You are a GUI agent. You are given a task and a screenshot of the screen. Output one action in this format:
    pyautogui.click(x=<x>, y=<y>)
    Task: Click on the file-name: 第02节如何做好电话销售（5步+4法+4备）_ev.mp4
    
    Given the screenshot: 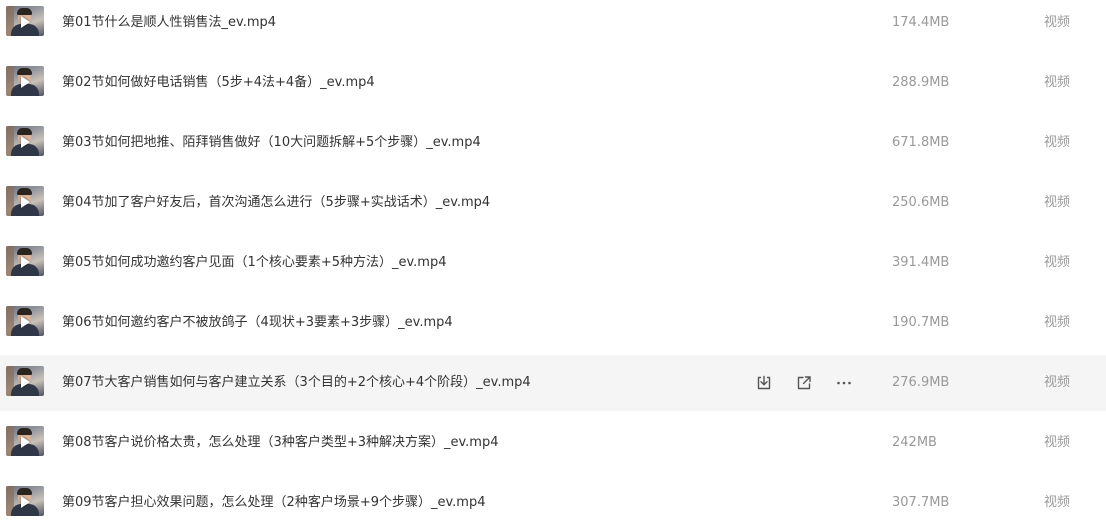 What is the action you would take?
    pyautogui.click(x=218, y=83)
    